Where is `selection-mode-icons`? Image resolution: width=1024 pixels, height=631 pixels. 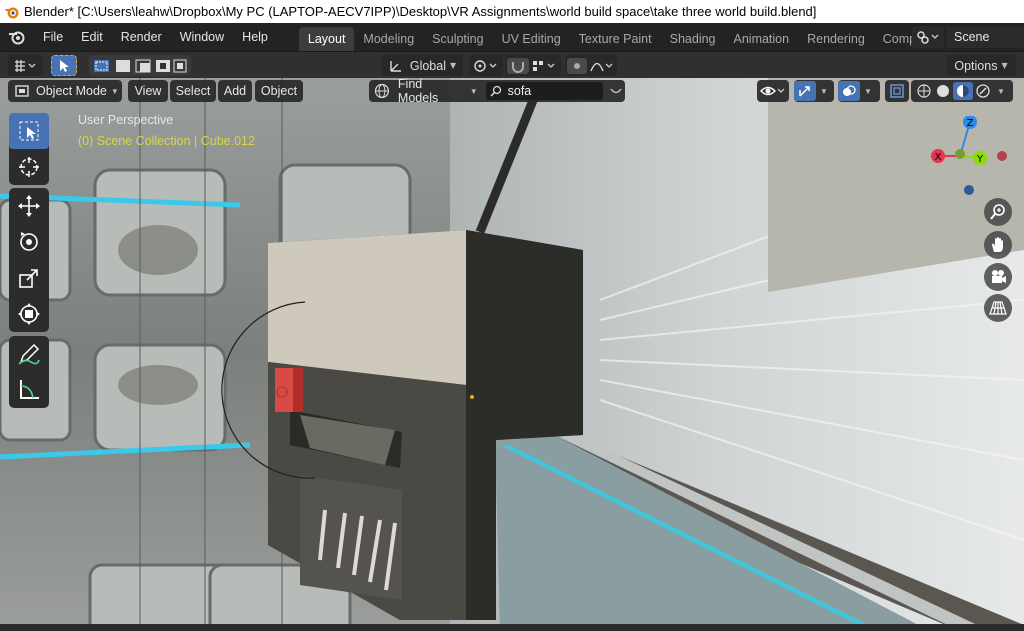 selection-mode-icons is located at coordinates (140, 65).